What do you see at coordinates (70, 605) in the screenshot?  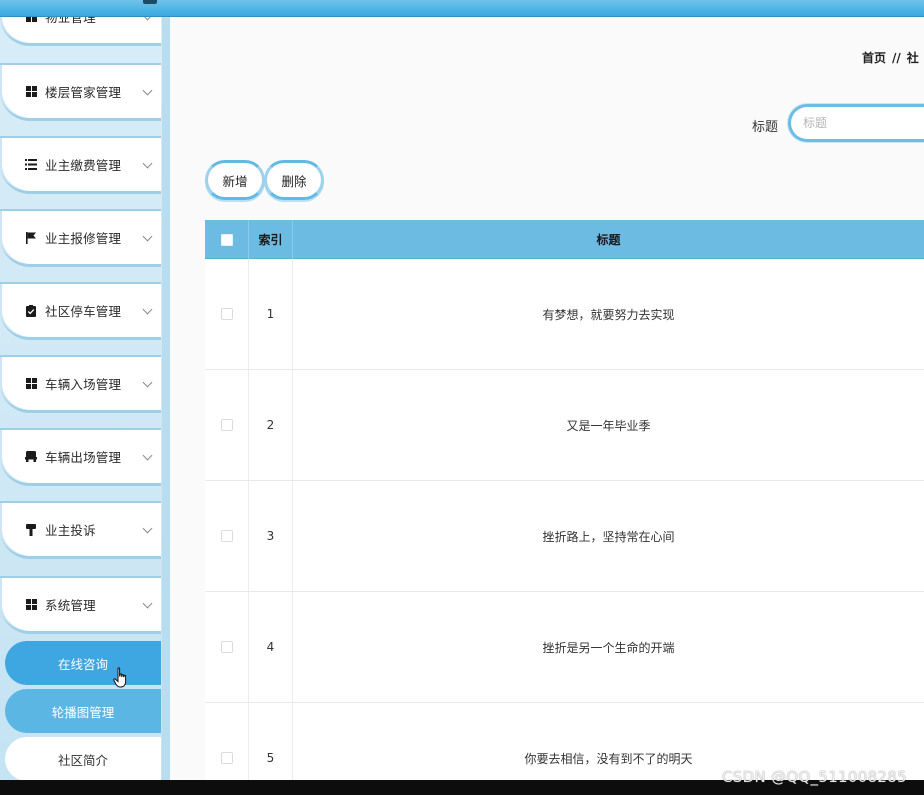 I see `sidebar-item-label: 系统管理` at bounding box center [70, 605].